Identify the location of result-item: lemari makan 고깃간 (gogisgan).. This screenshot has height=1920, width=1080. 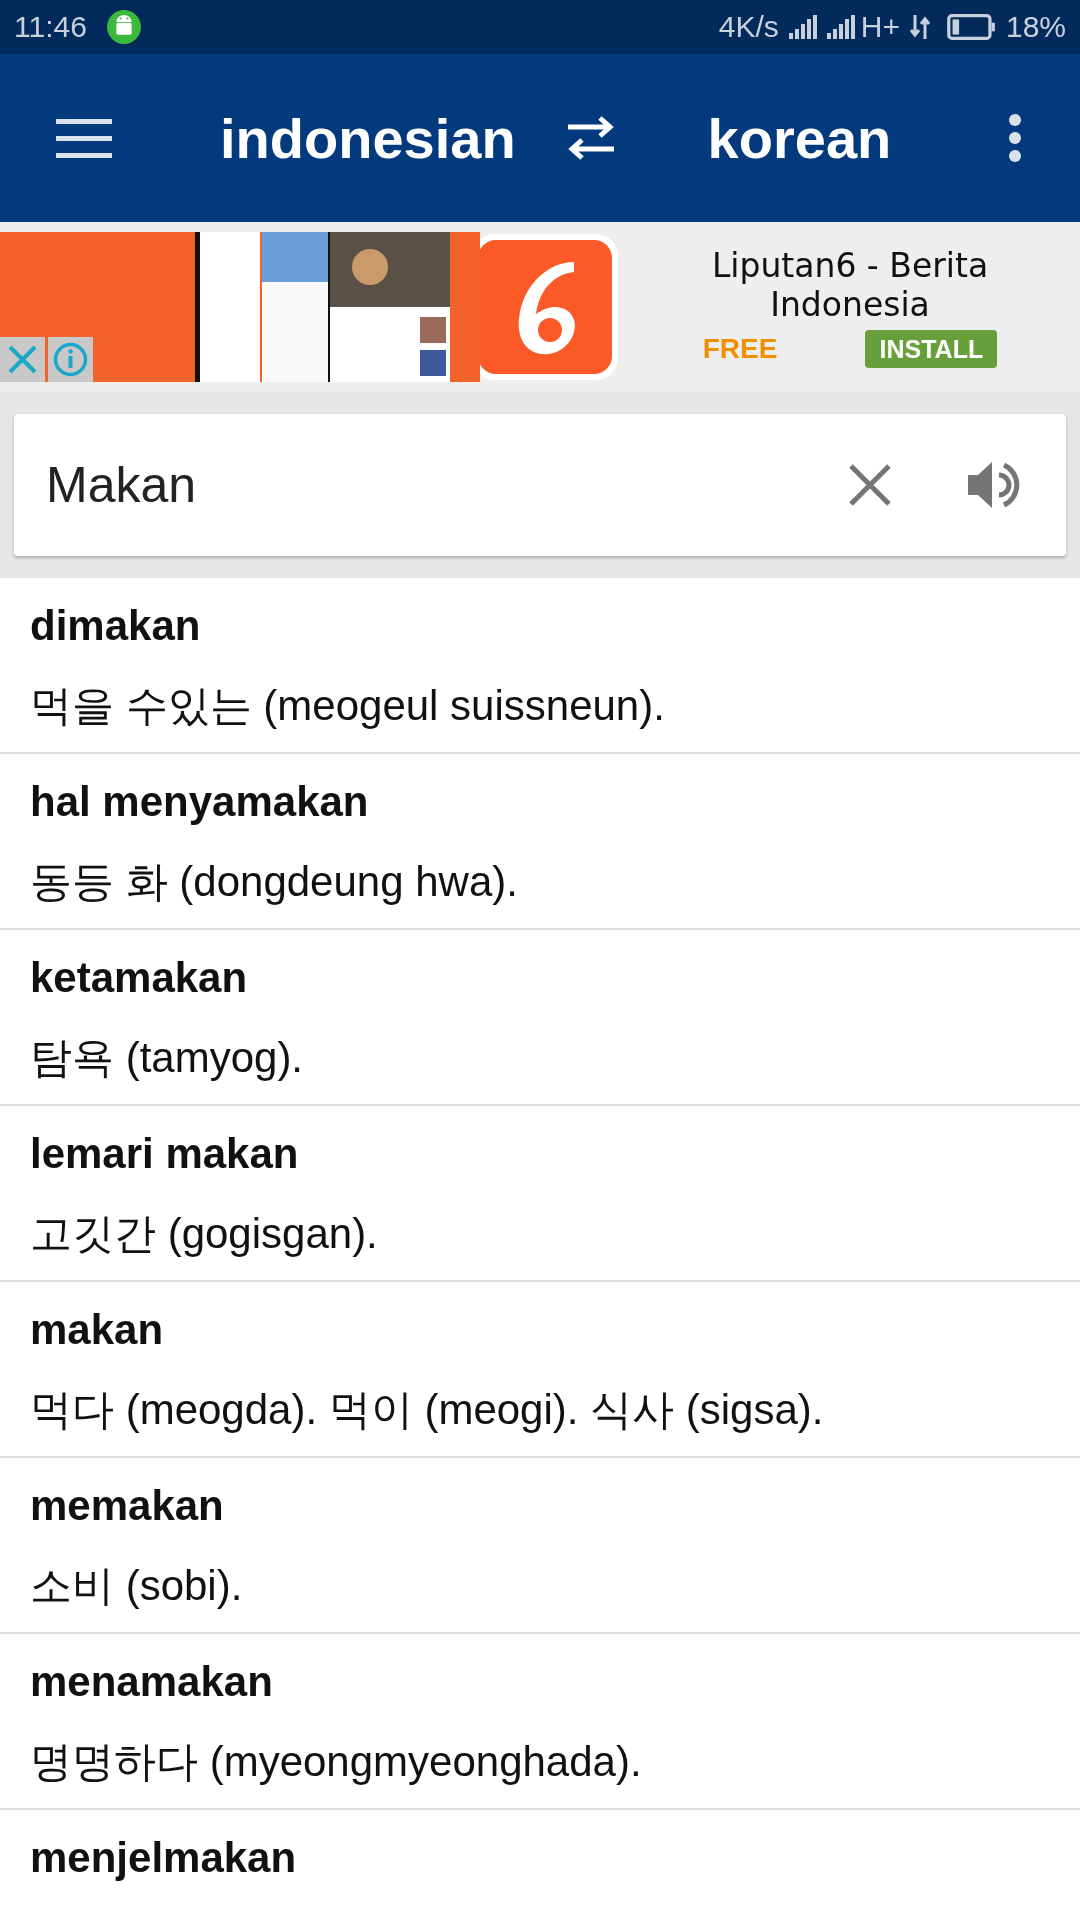
(540, 1194).